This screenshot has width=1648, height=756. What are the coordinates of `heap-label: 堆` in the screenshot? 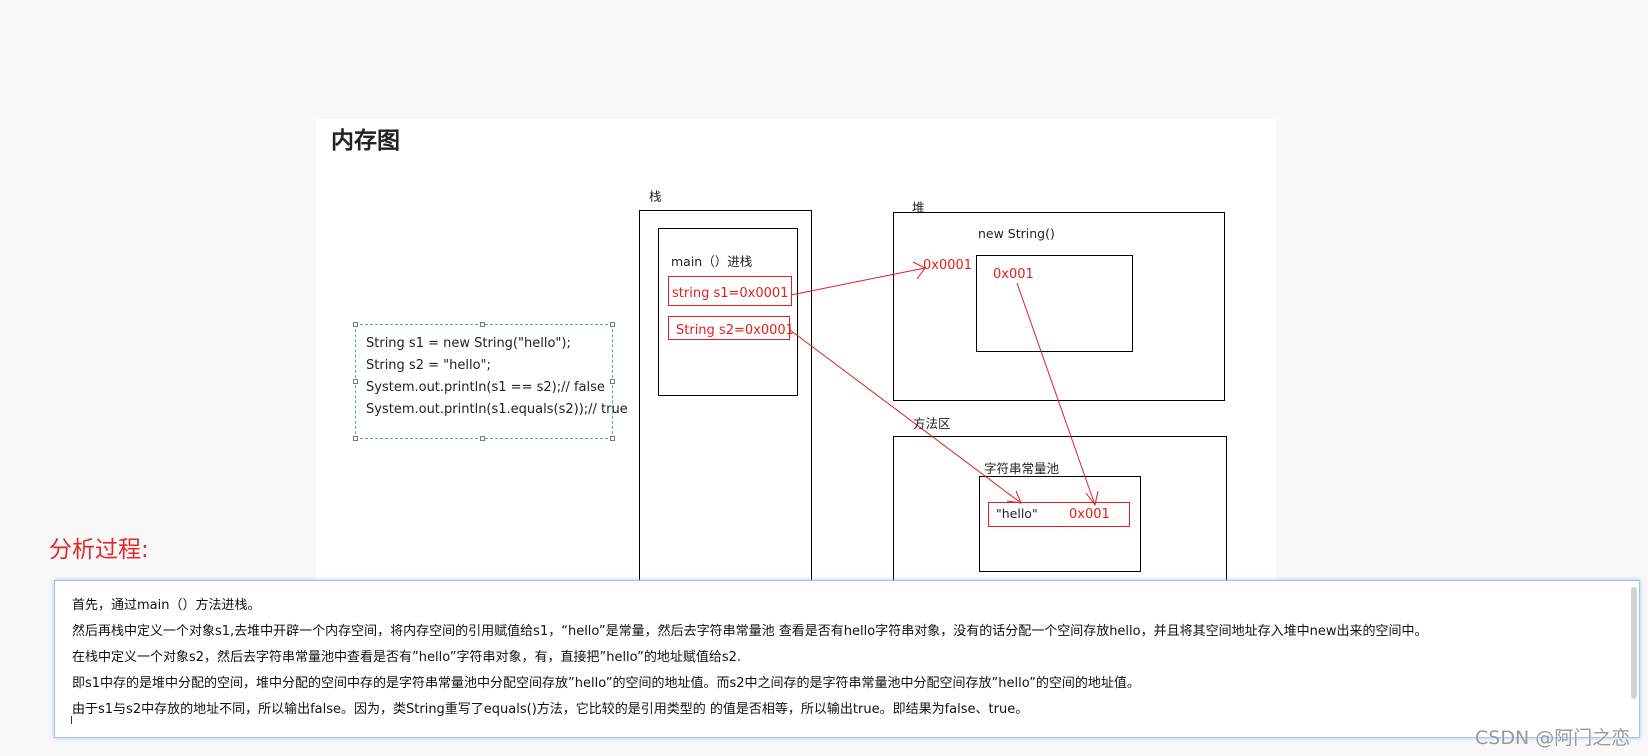 It's located at (918, 207).